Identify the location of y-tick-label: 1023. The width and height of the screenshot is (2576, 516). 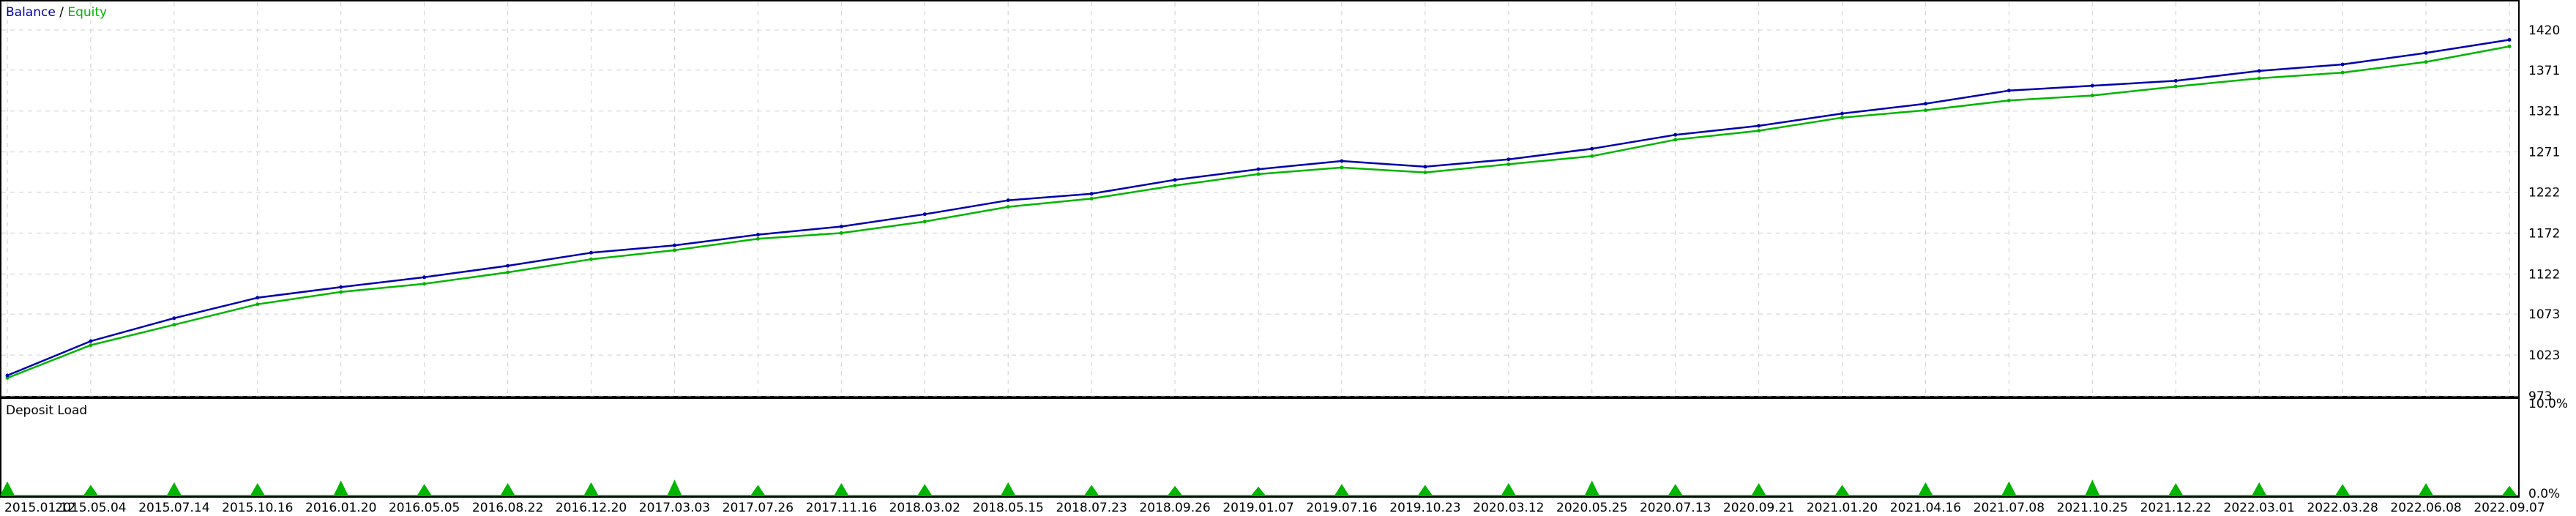
(2544, 355).